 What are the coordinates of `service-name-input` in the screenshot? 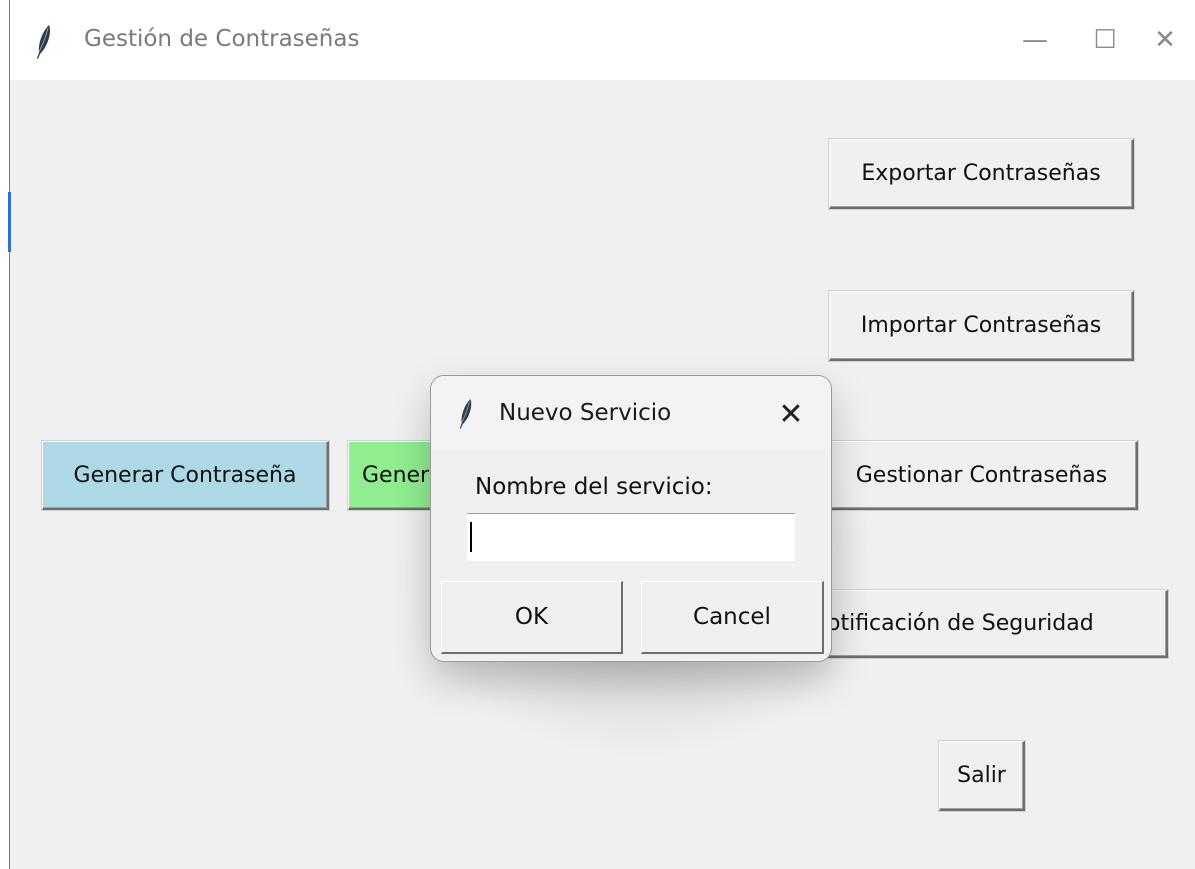 It's located at (631, 537).